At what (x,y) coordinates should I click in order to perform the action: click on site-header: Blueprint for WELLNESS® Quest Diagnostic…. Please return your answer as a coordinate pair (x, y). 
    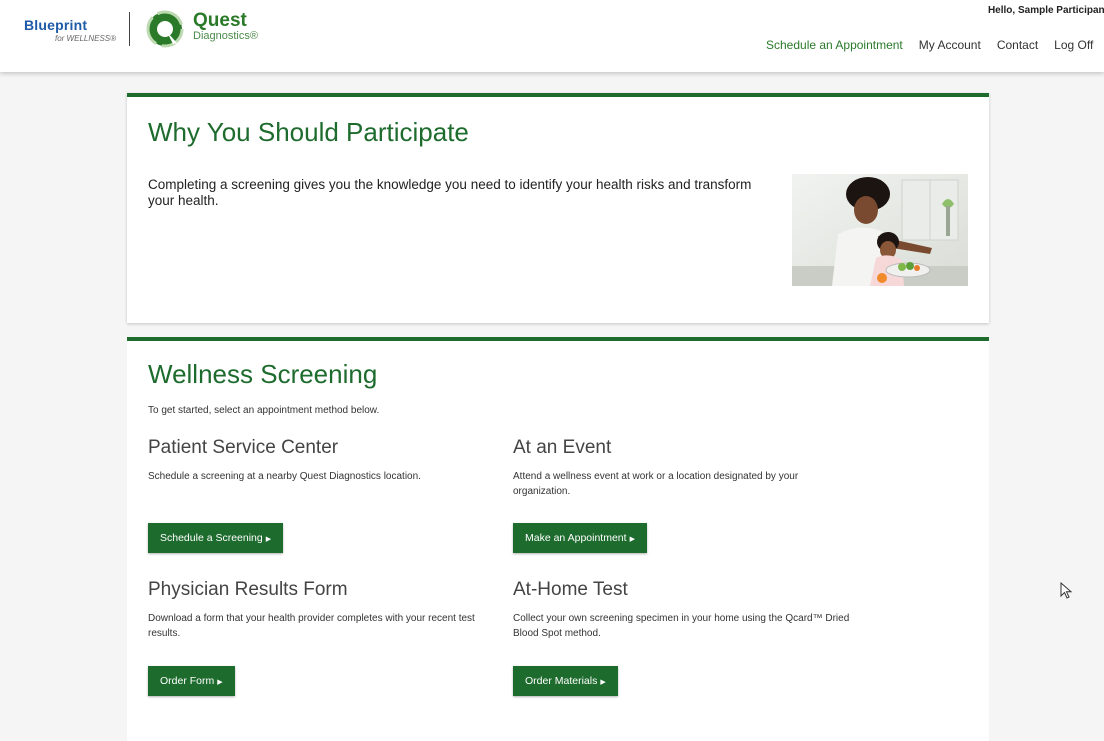
    Looking at the image, I should click on (552, 36).